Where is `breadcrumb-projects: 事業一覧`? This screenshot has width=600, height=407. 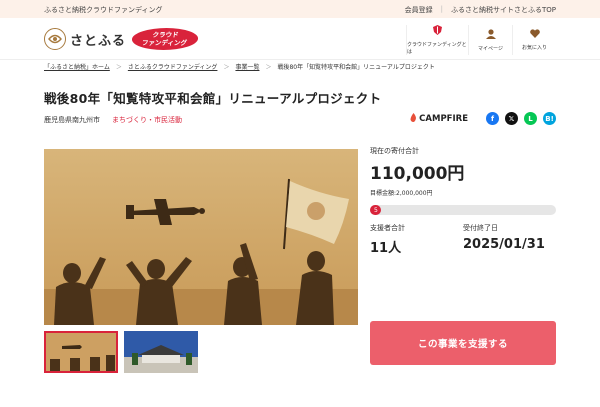
breadcrumb-projects: 事業一覧 is located at coordinates (247, 66).